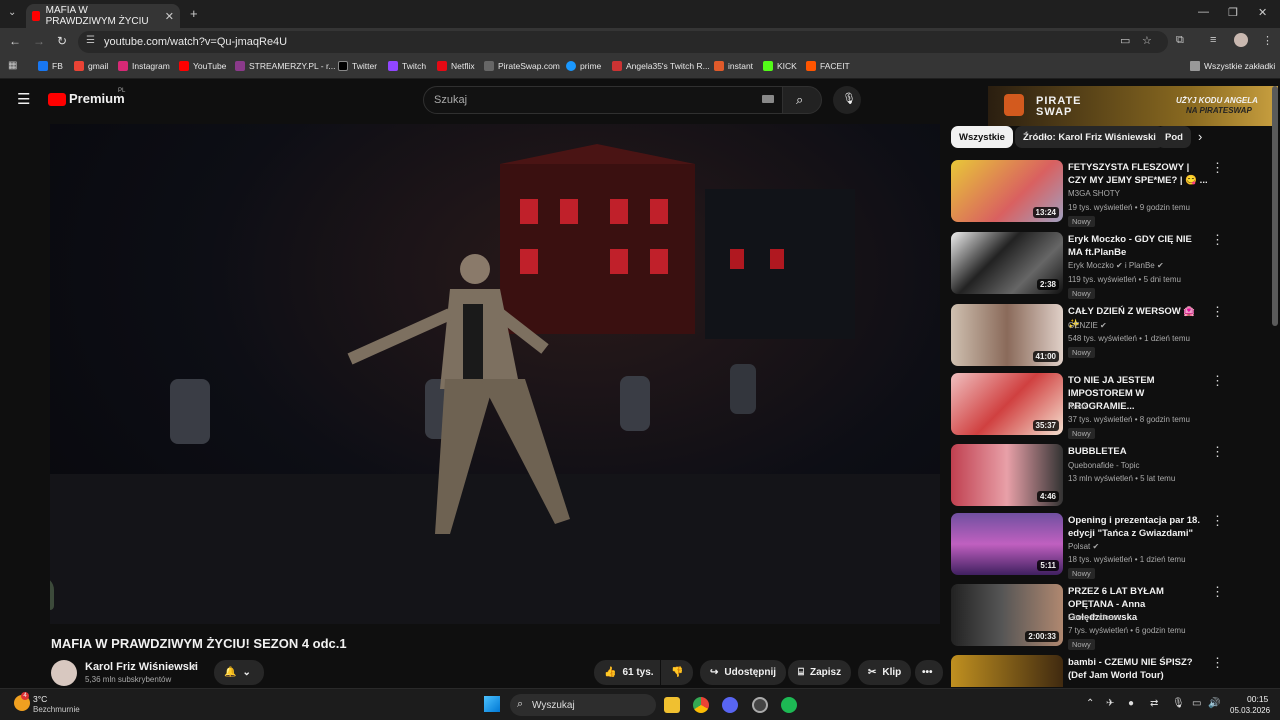  What do you see at coordinates (1007, 671) in the screenshot?
I see `video-thumbnail` at bounding box center [1007, 671].